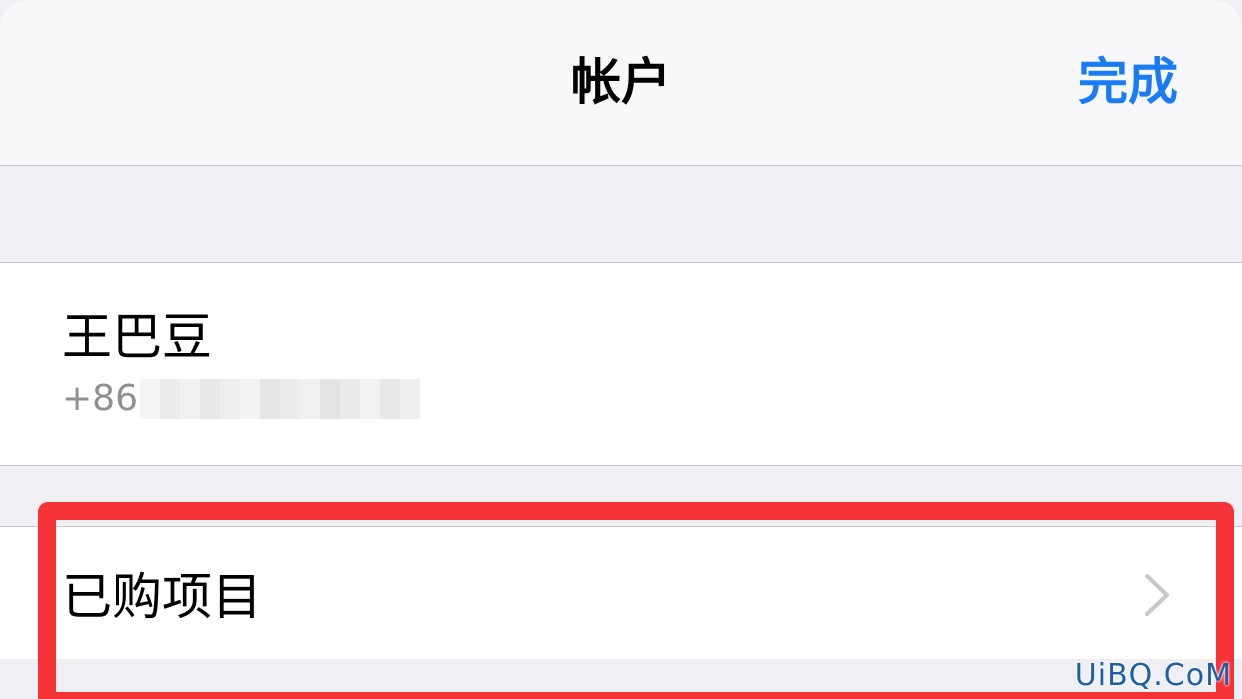 The width and height of the screenshot is (1242, 699). What do you see at coordinates (162, 597) in the screenshot?
I see `purchased-items-label: 已购项目` at bounding box center [162, 597].